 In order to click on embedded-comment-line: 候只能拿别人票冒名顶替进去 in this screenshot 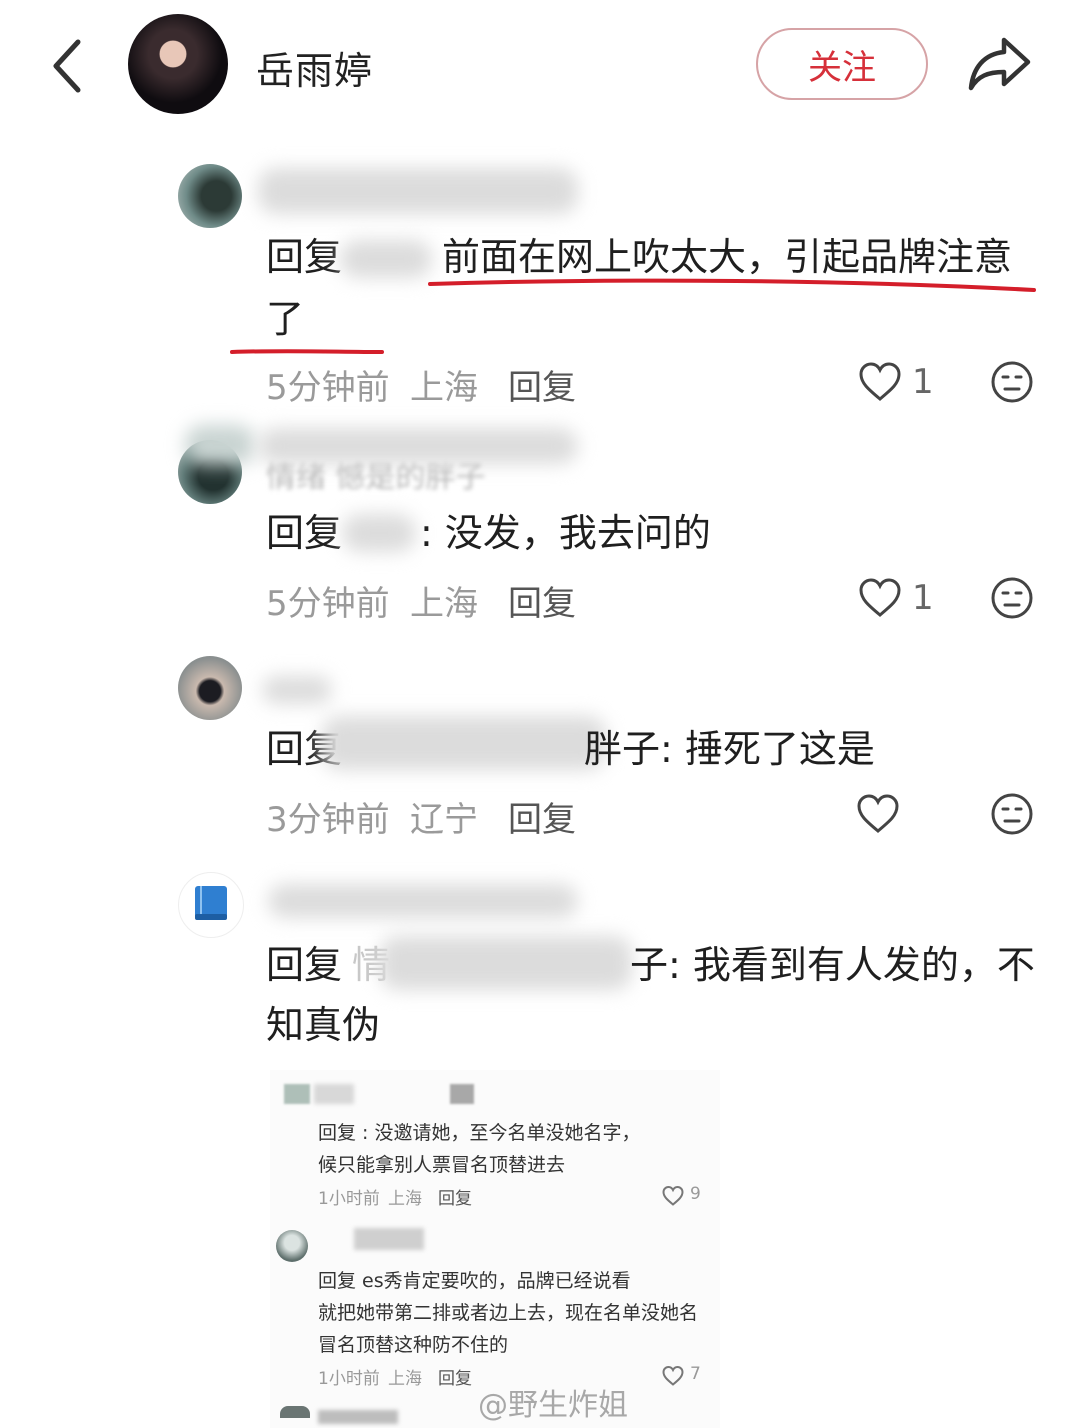, I will do `click(442, 1165)`.